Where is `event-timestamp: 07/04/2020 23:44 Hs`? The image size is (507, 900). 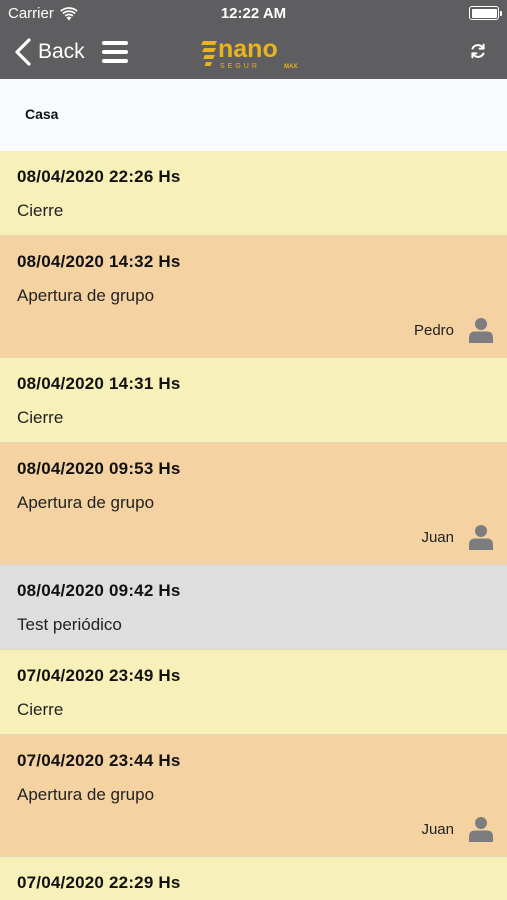 event-timestamp: 07/04/2020 23:44 Hs is located at coordinates (99, 760).